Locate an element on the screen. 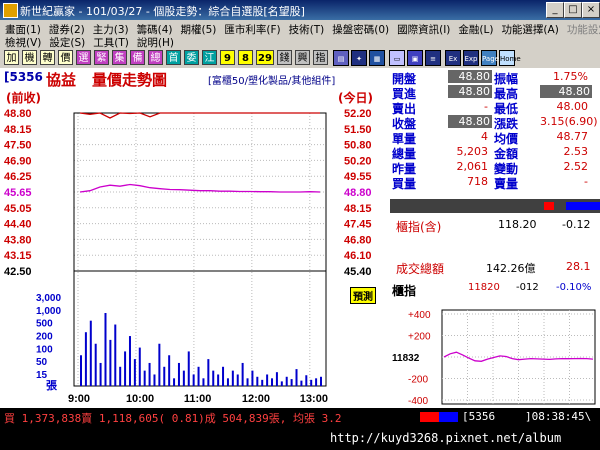 This screenshot has height=450, width=600. right-tick-label: 46.80 is located at coordinates (358, 240).